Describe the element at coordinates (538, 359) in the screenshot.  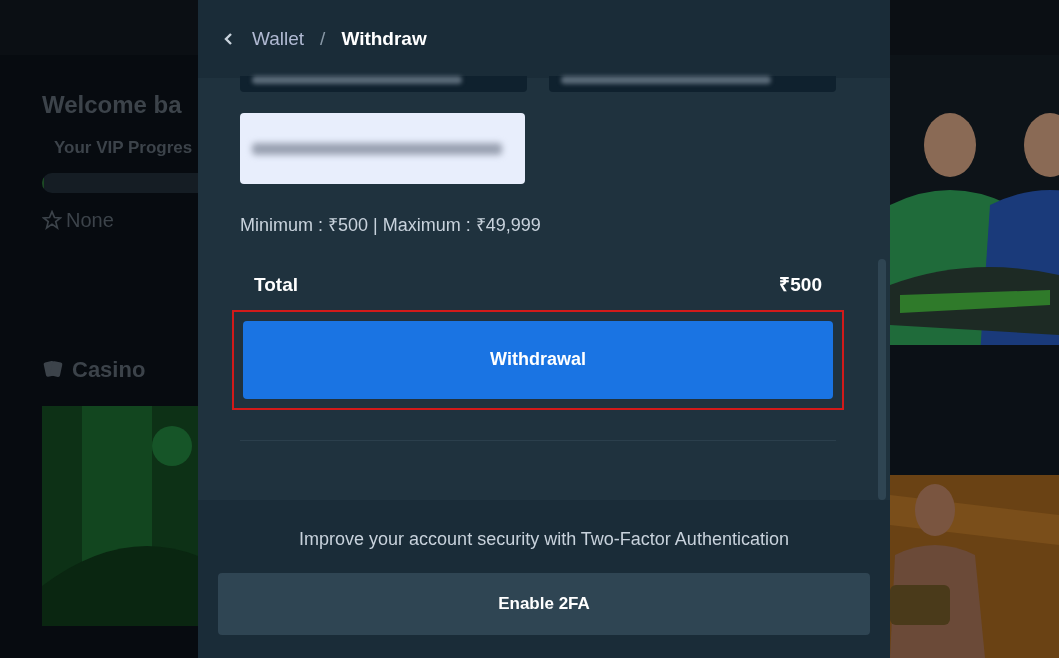
I see `withdrawal-button: Withdrawal` at that location.